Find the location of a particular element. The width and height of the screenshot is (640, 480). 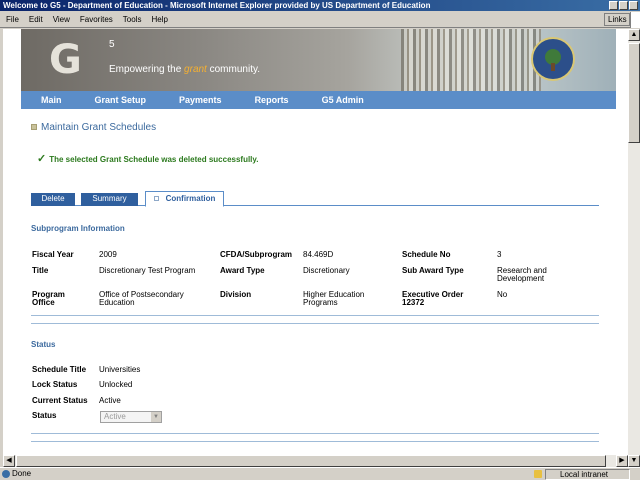

schedule-no-label: Schedule No is located at coordinates (426, 254).